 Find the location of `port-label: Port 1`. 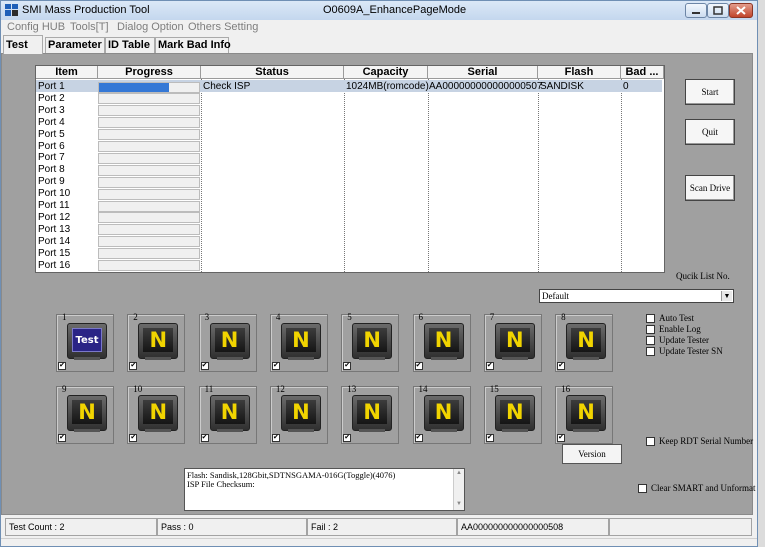

port-label: Port 1 is located at coordinates (51, 87).